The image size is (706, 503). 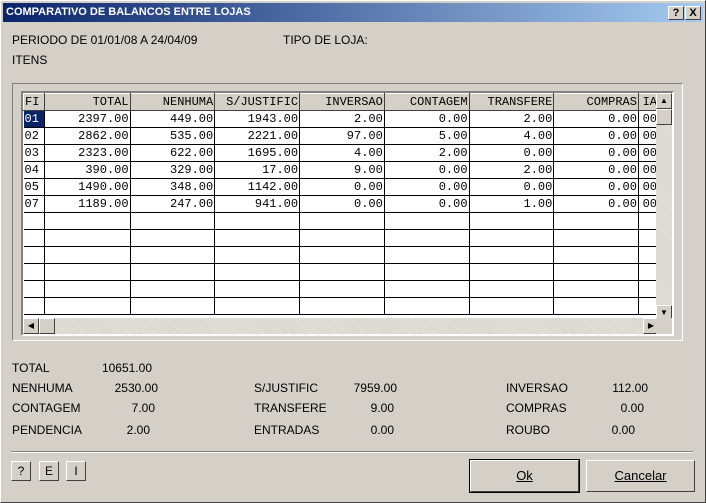 I want to click on scroll-left-icon: ◀, so click(x=31, y=326).